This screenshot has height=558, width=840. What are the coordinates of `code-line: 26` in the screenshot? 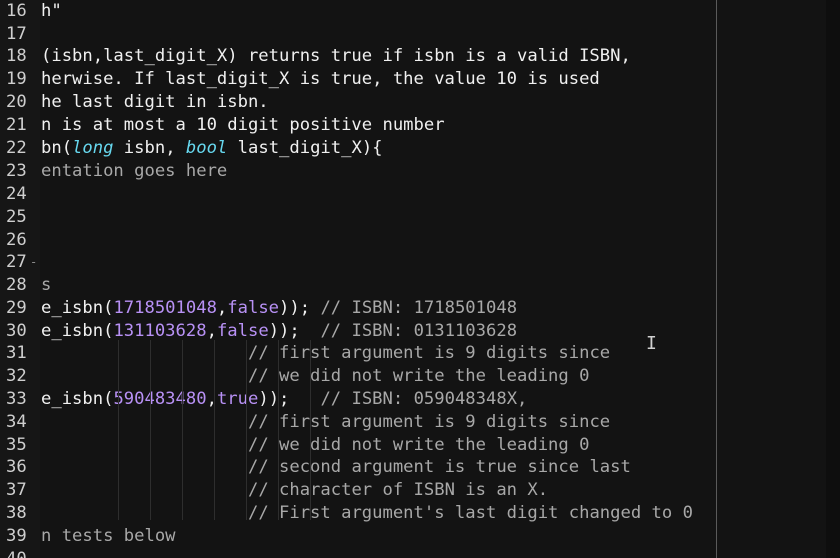 It's located at (420, 240).